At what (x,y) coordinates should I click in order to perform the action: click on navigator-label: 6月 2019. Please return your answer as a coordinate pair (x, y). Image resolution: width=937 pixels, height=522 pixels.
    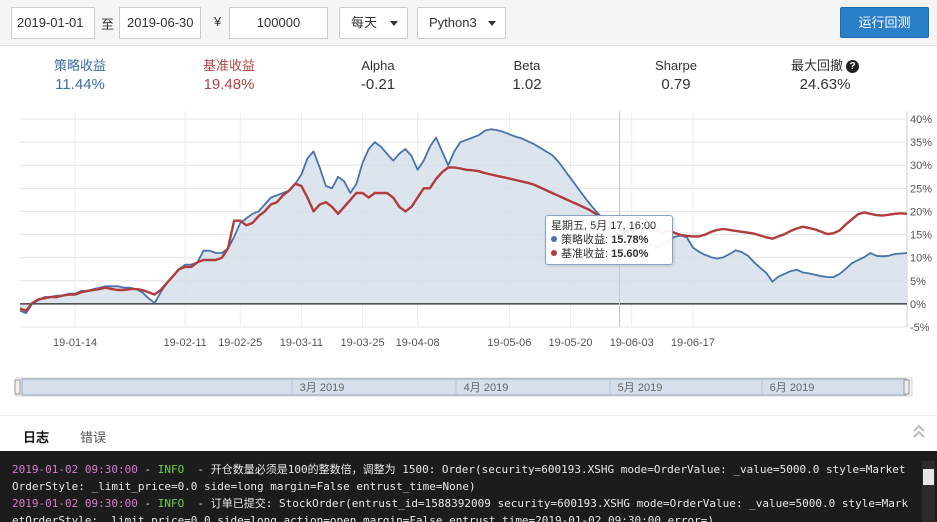
    Looking at the image, I should click on (792, 388).